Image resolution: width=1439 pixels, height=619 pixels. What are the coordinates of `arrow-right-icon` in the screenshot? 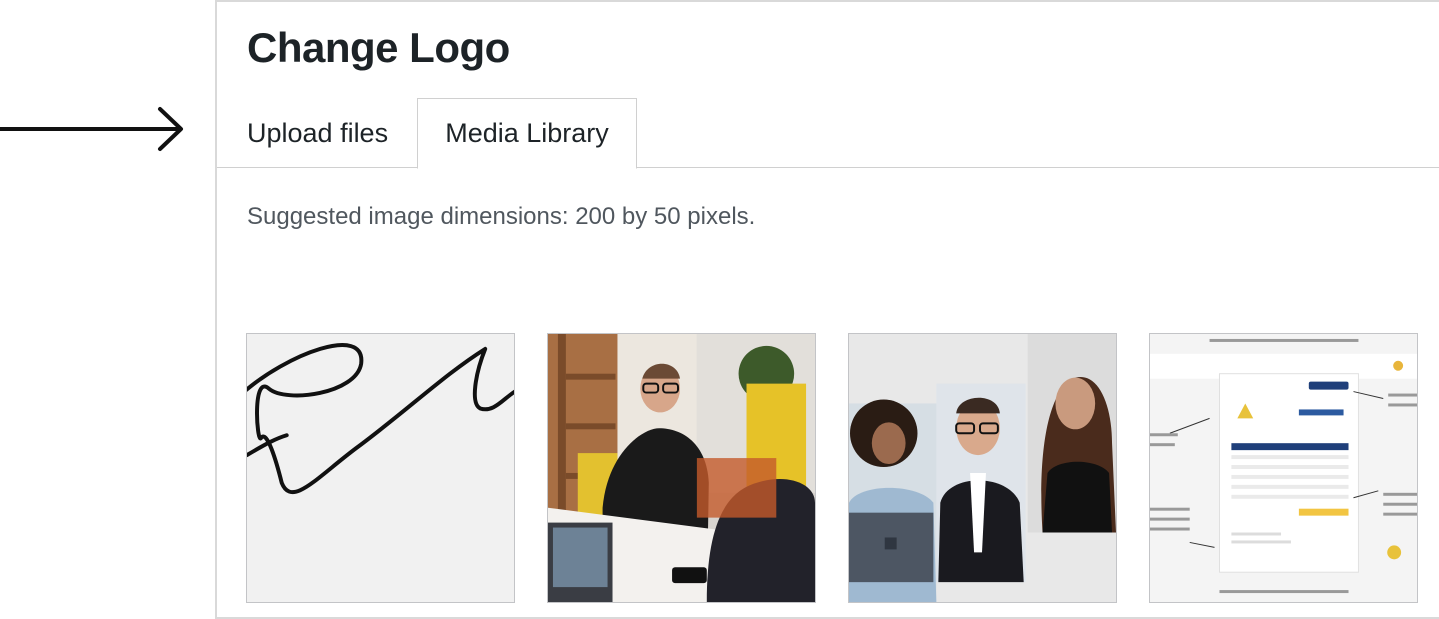 It's located at (91, 129).